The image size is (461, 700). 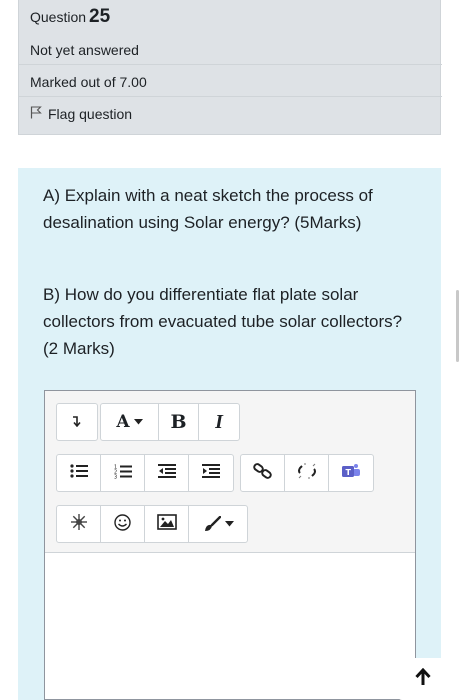 I want to click on answer-status: Not yet answered, so click(x=84, y=50).